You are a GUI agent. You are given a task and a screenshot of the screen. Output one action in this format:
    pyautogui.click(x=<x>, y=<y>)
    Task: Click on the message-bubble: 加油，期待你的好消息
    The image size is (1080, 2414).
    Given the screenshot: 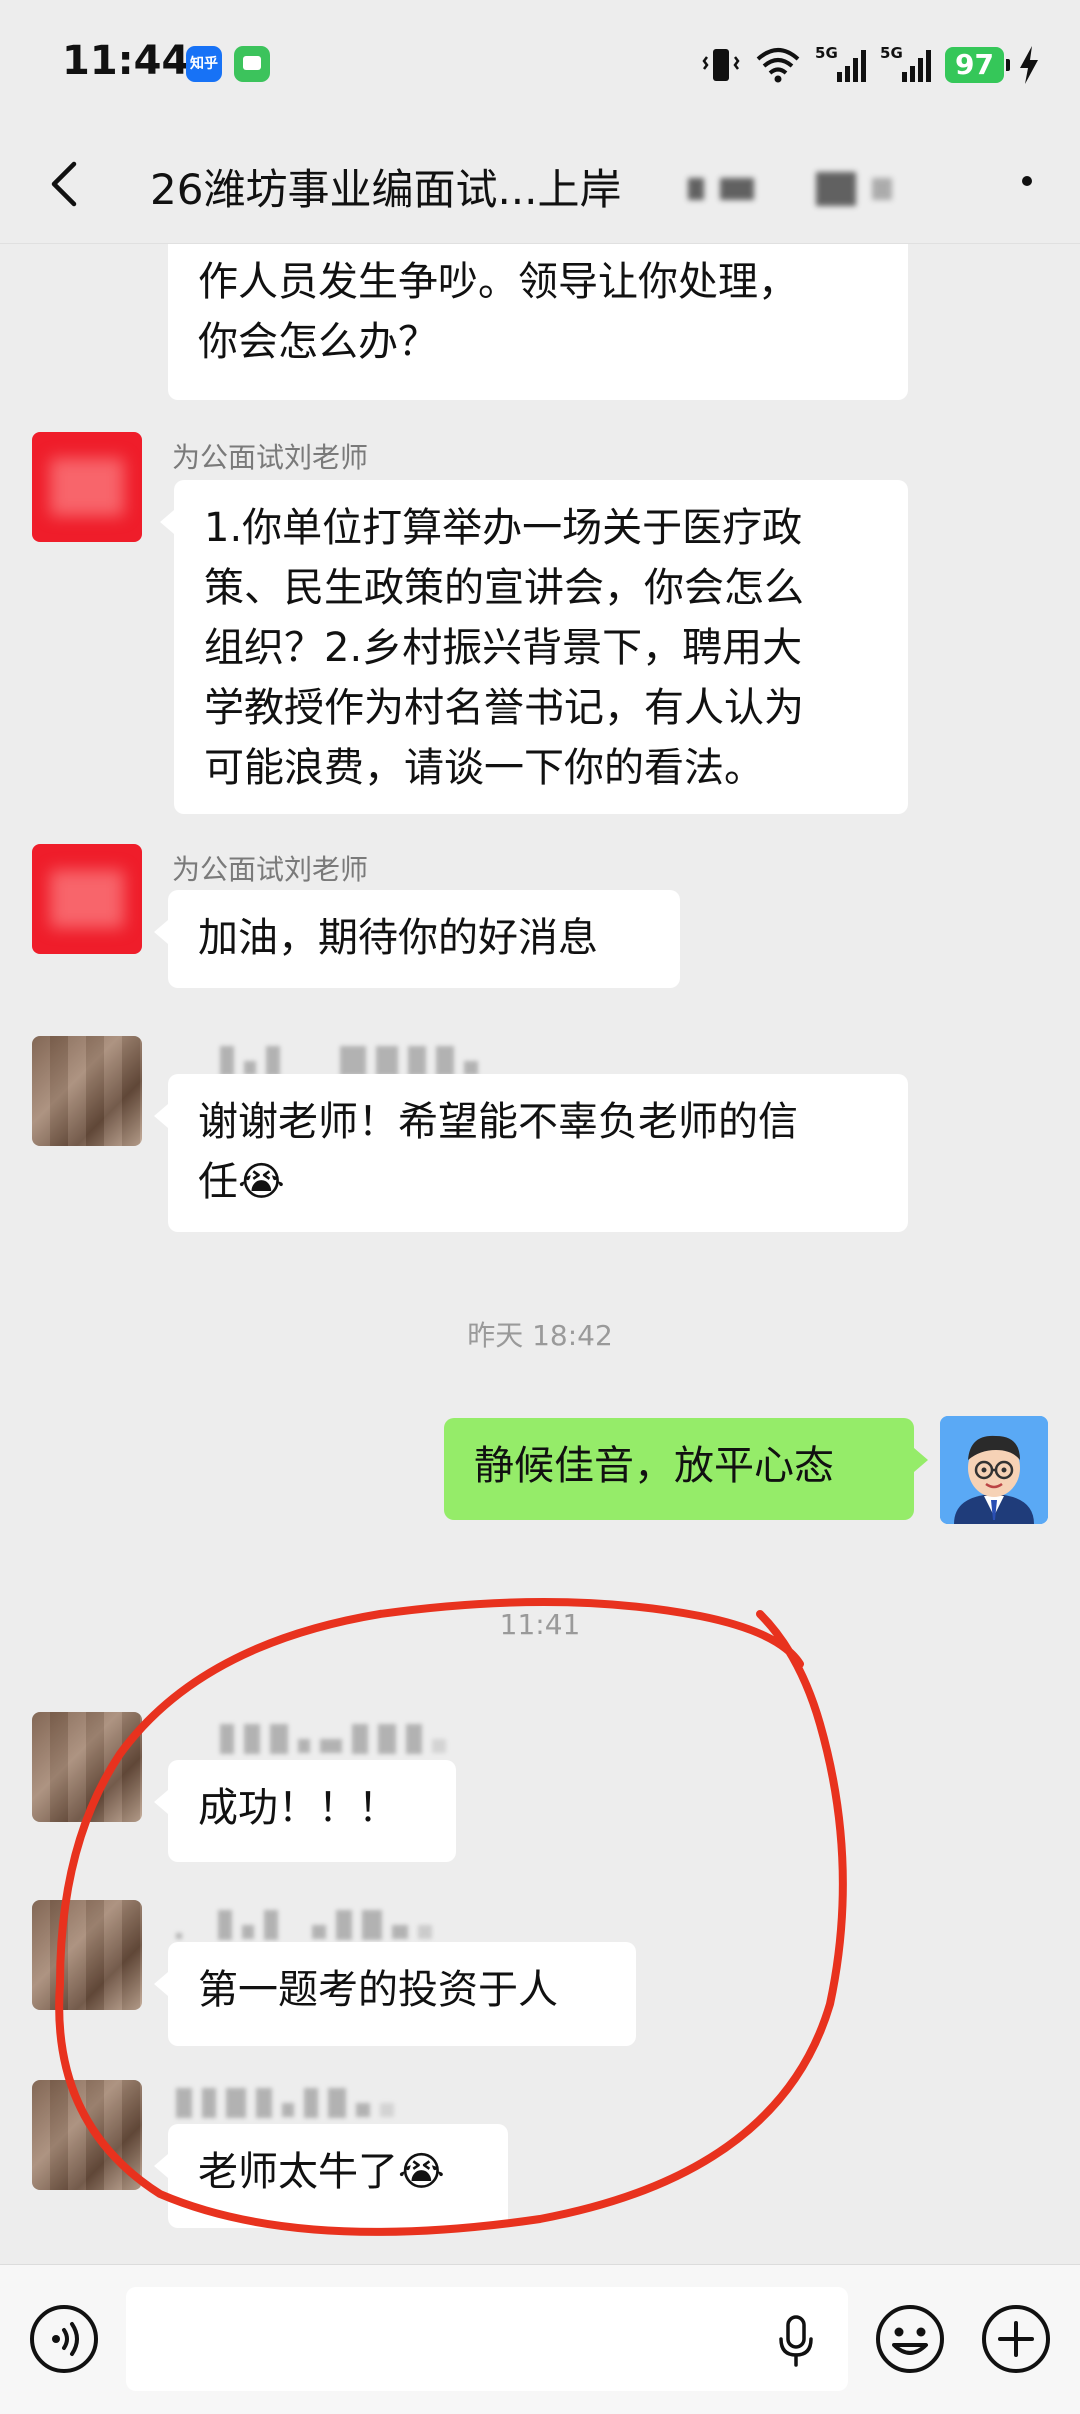 What is the action you would take?
    pyautogui.click(x=417, y=939)
    